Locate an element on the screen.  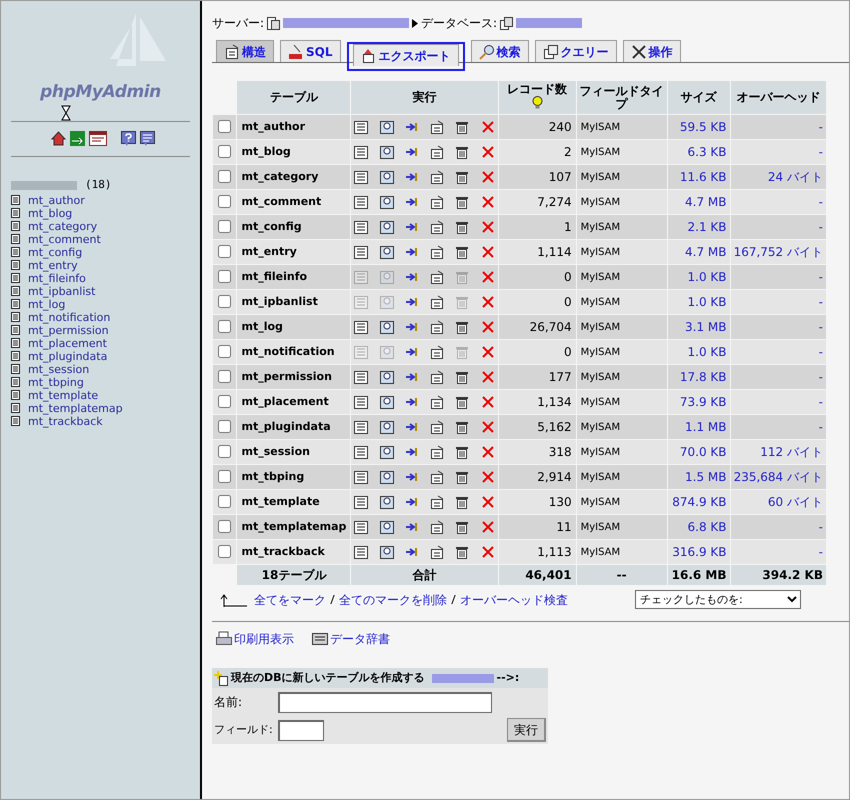
tab: 検索 is located at coordinates (499, 51).